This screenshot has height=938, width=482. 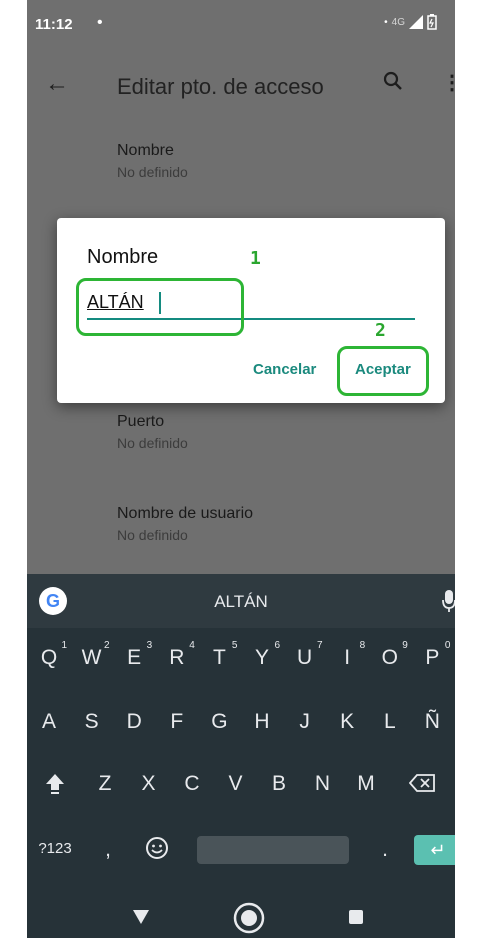 I want to click on shift-icon, so click(x=55, y=783).